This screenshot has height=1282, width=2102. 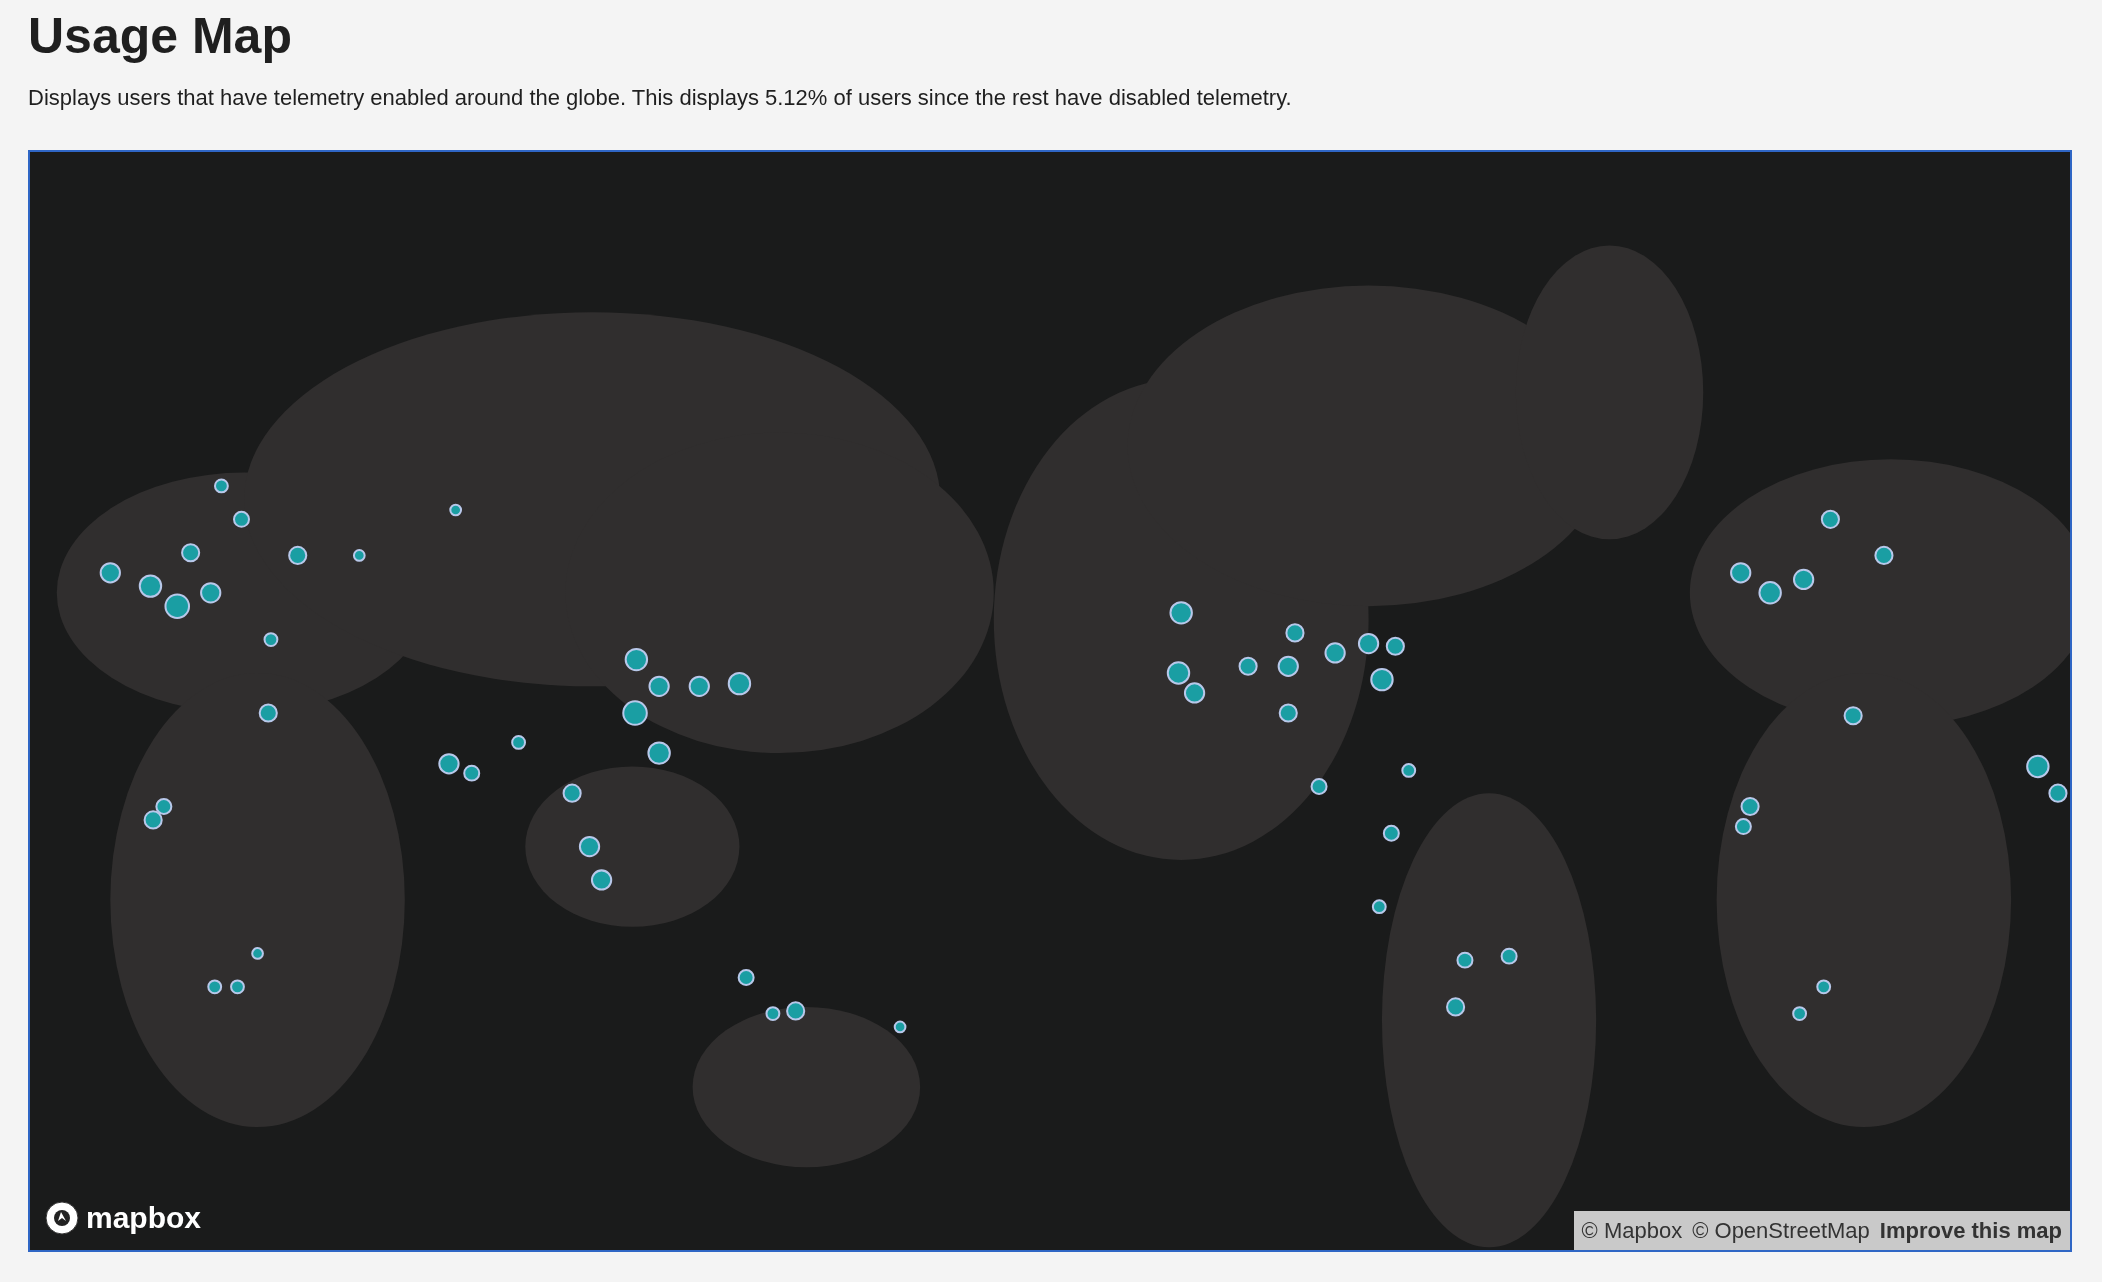 I want to click on page-description: Displays users that have telemetry enabled around the globe. This displays 5.12% of users since the rest have disabled telemetry., so click(x=660, y=98).